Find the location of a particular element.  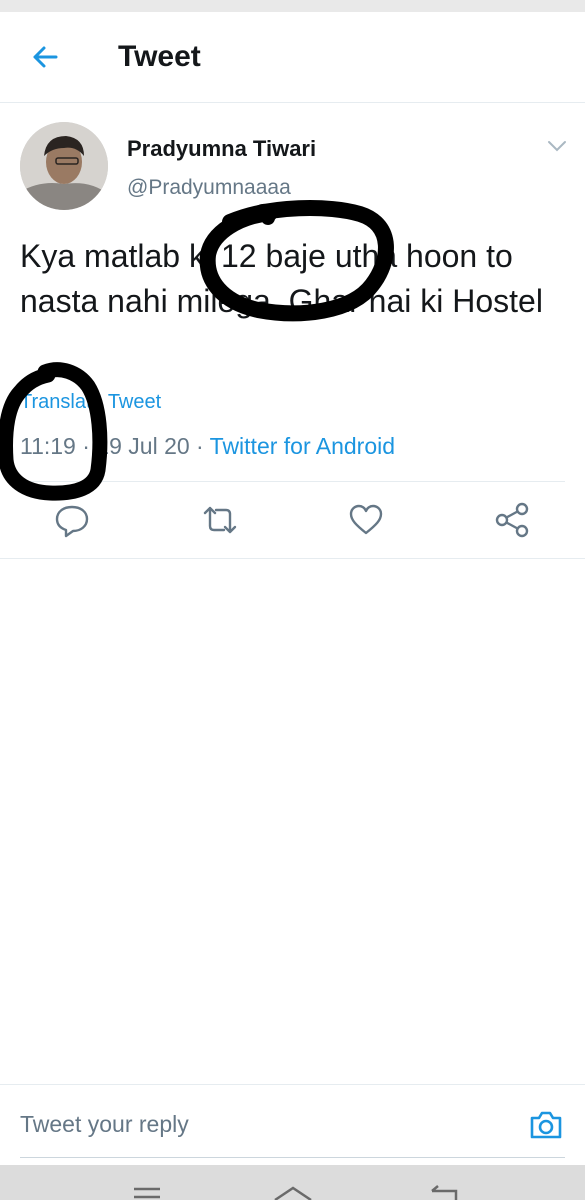

author-handle: @Pradyumnaaaa is located at coordinates (209, 188).